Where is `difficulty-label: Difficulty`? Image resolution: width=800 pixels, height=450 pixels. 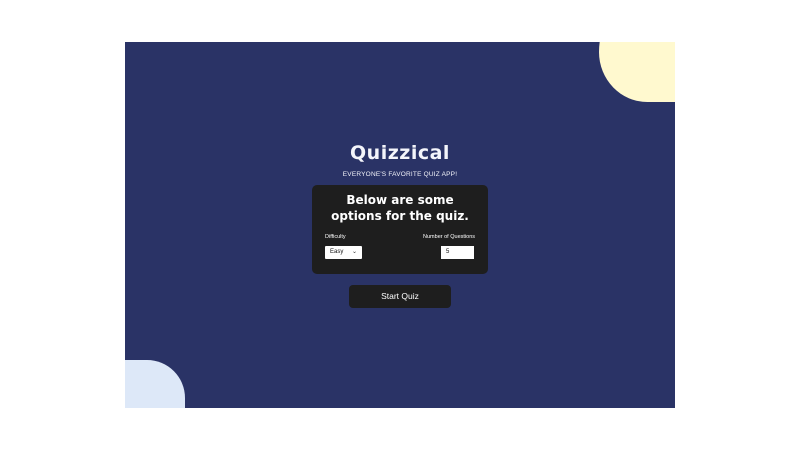 difficulty-label: Difficulty is located at coordinates (335, 237).